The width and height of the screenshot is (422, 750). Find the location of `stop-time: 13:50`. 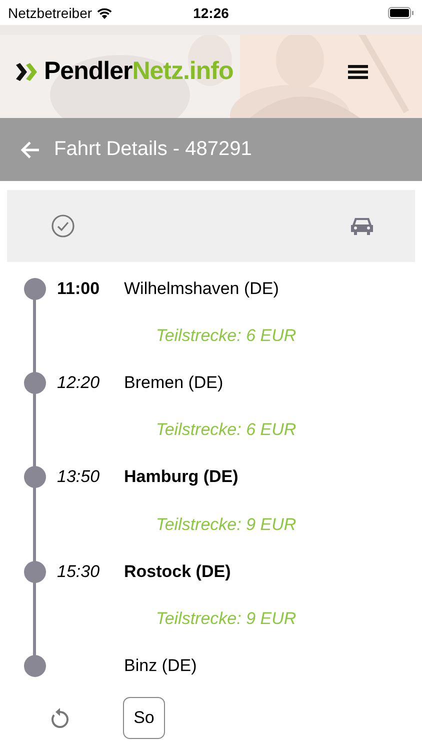

stop-time: 13:50 is located at coordinates (78, 476).